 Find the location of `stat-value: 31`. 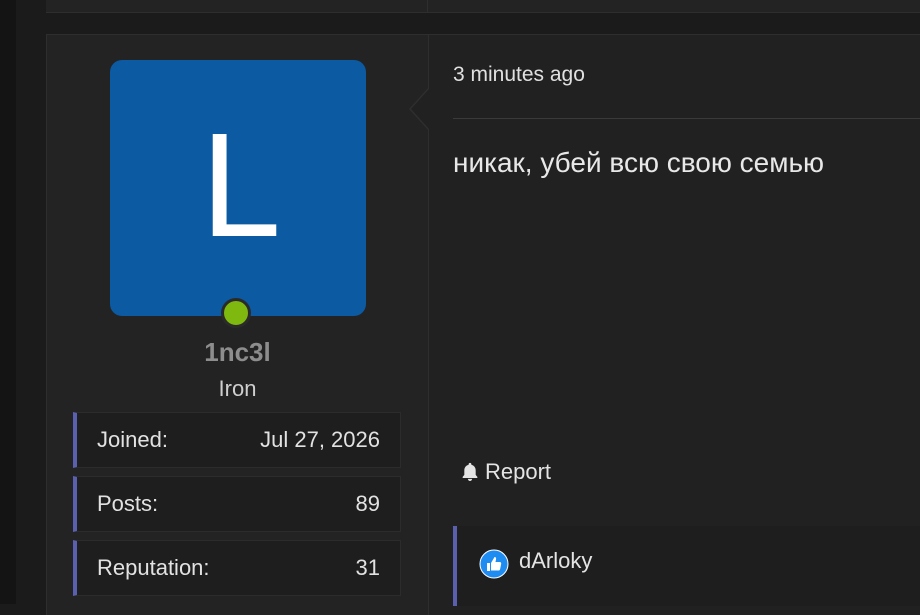

stat-value: 31 is located at coordinates (367, 567).